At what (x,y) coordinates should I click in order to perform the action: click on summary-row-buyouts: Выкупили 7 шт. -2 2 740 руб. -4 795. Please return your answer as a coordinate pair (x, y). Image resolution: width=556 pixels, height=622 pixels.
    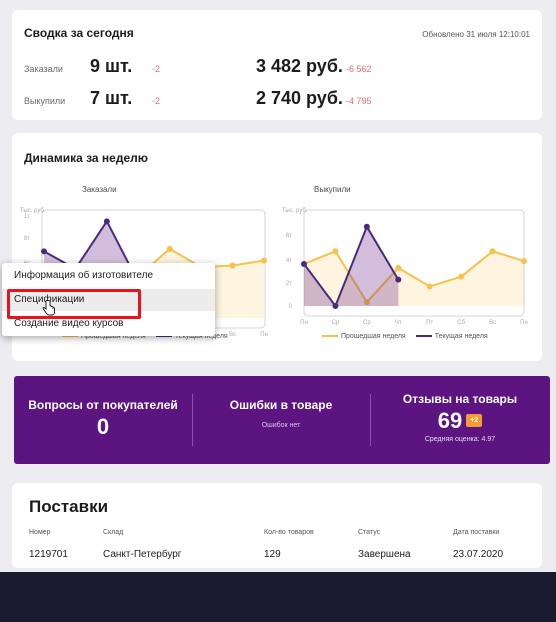
    Looking at the image, I should click on (274, 100).